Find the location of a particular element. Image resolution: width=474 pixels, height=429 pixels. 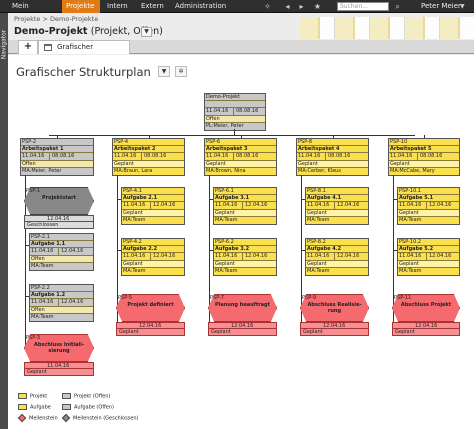

psp-id: PSP-5 is located at coordinates (125, 298).